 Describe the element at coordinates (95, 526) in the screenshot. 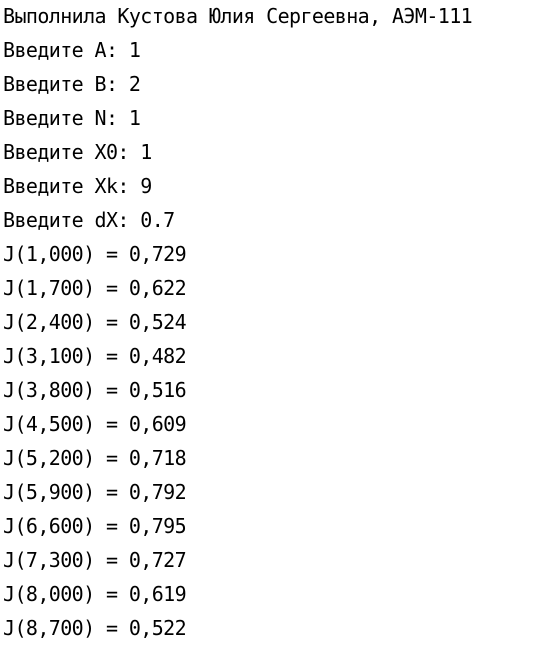

I see `result-line: J(6,600) = 0,795` at that location.